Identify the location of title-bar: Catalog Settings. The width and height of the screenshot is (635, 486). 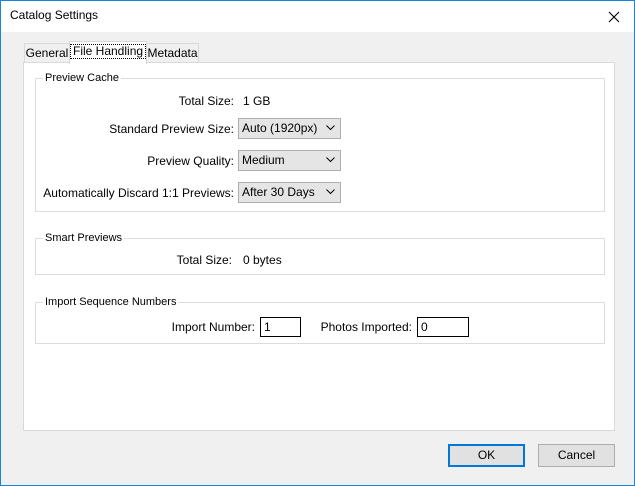
(317, 16).